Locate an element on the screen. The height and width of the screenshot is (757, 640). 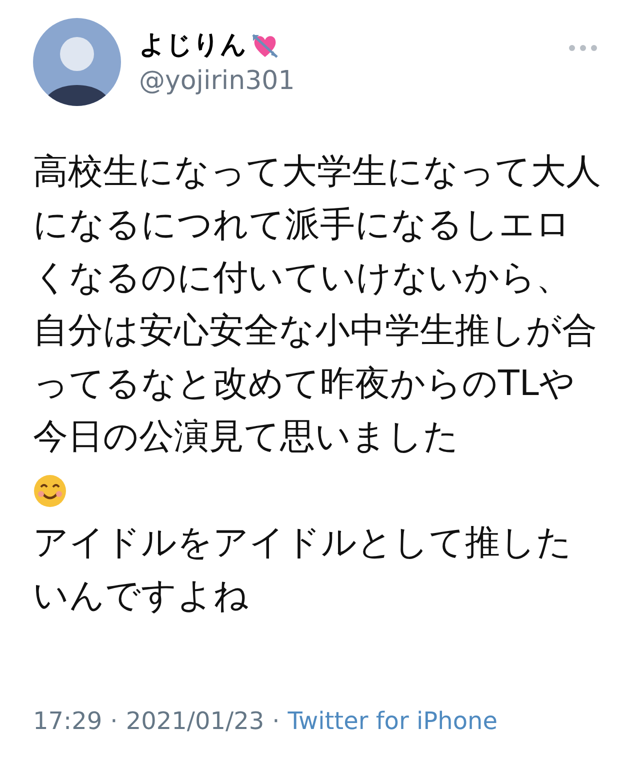
tweet-date: 2021/01/23 is located at coordinates (195, 721).